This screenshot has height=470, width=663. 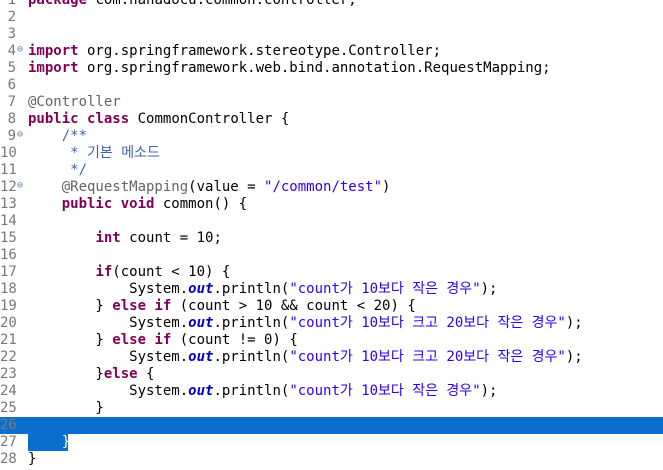 What do you see at coordinates (331, 17) in the screenshot?
I see `code-line: 2` at bounding box center [331, 17].